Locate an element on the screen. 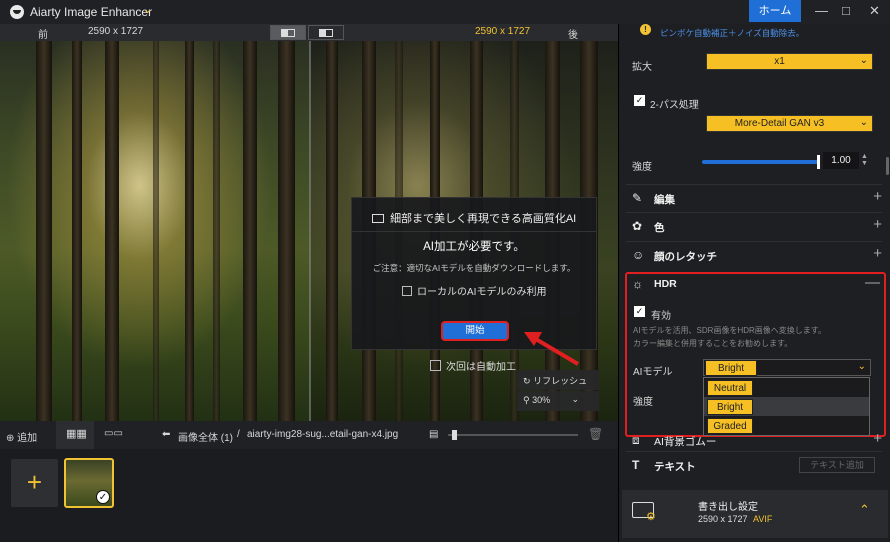 The width and height of the screenshot is (890, 542). add-image-tile: + is located at coordinates (34, 483).